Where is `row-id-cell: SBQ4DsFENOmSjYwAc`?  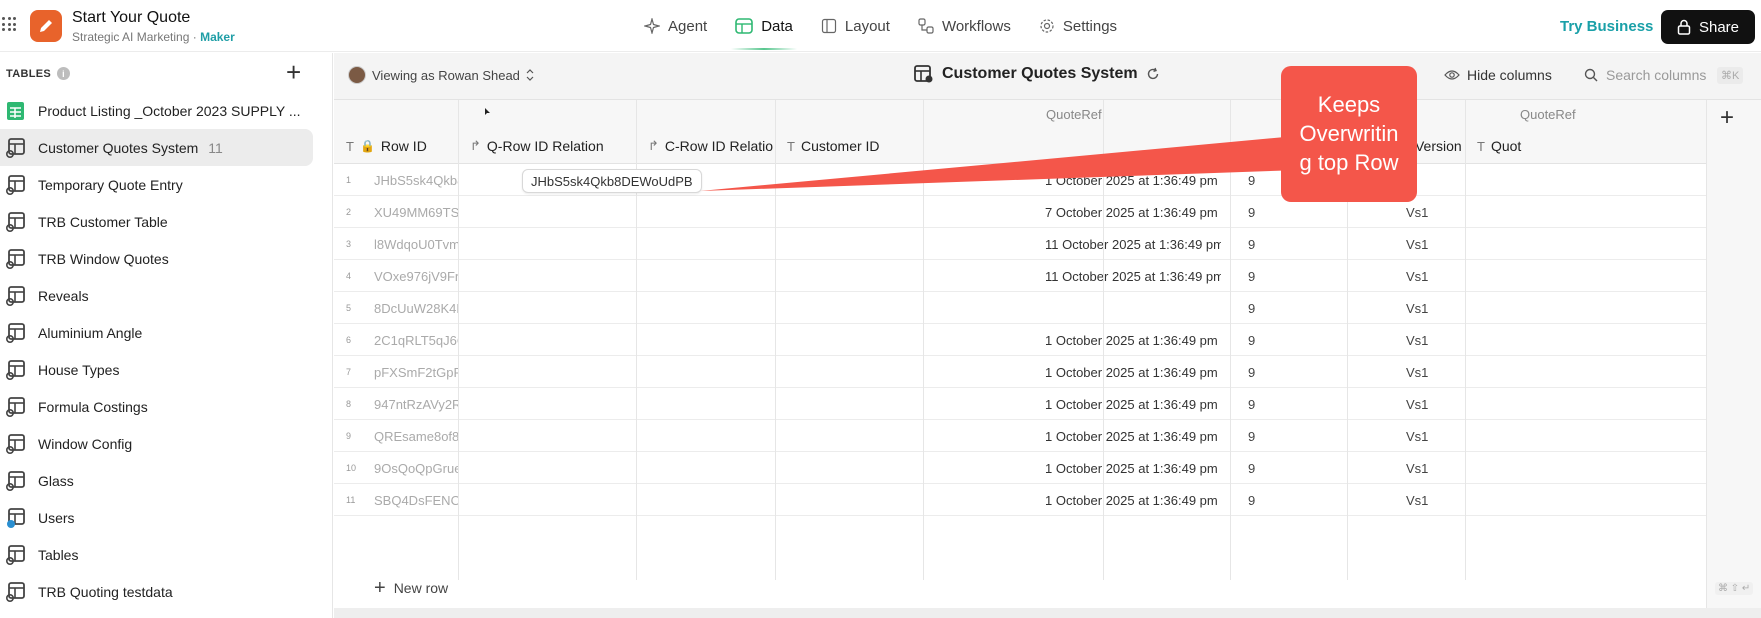 row-id-cell: SBQ4DsFENOmSjYwAc is located at coordinates (416, 500).